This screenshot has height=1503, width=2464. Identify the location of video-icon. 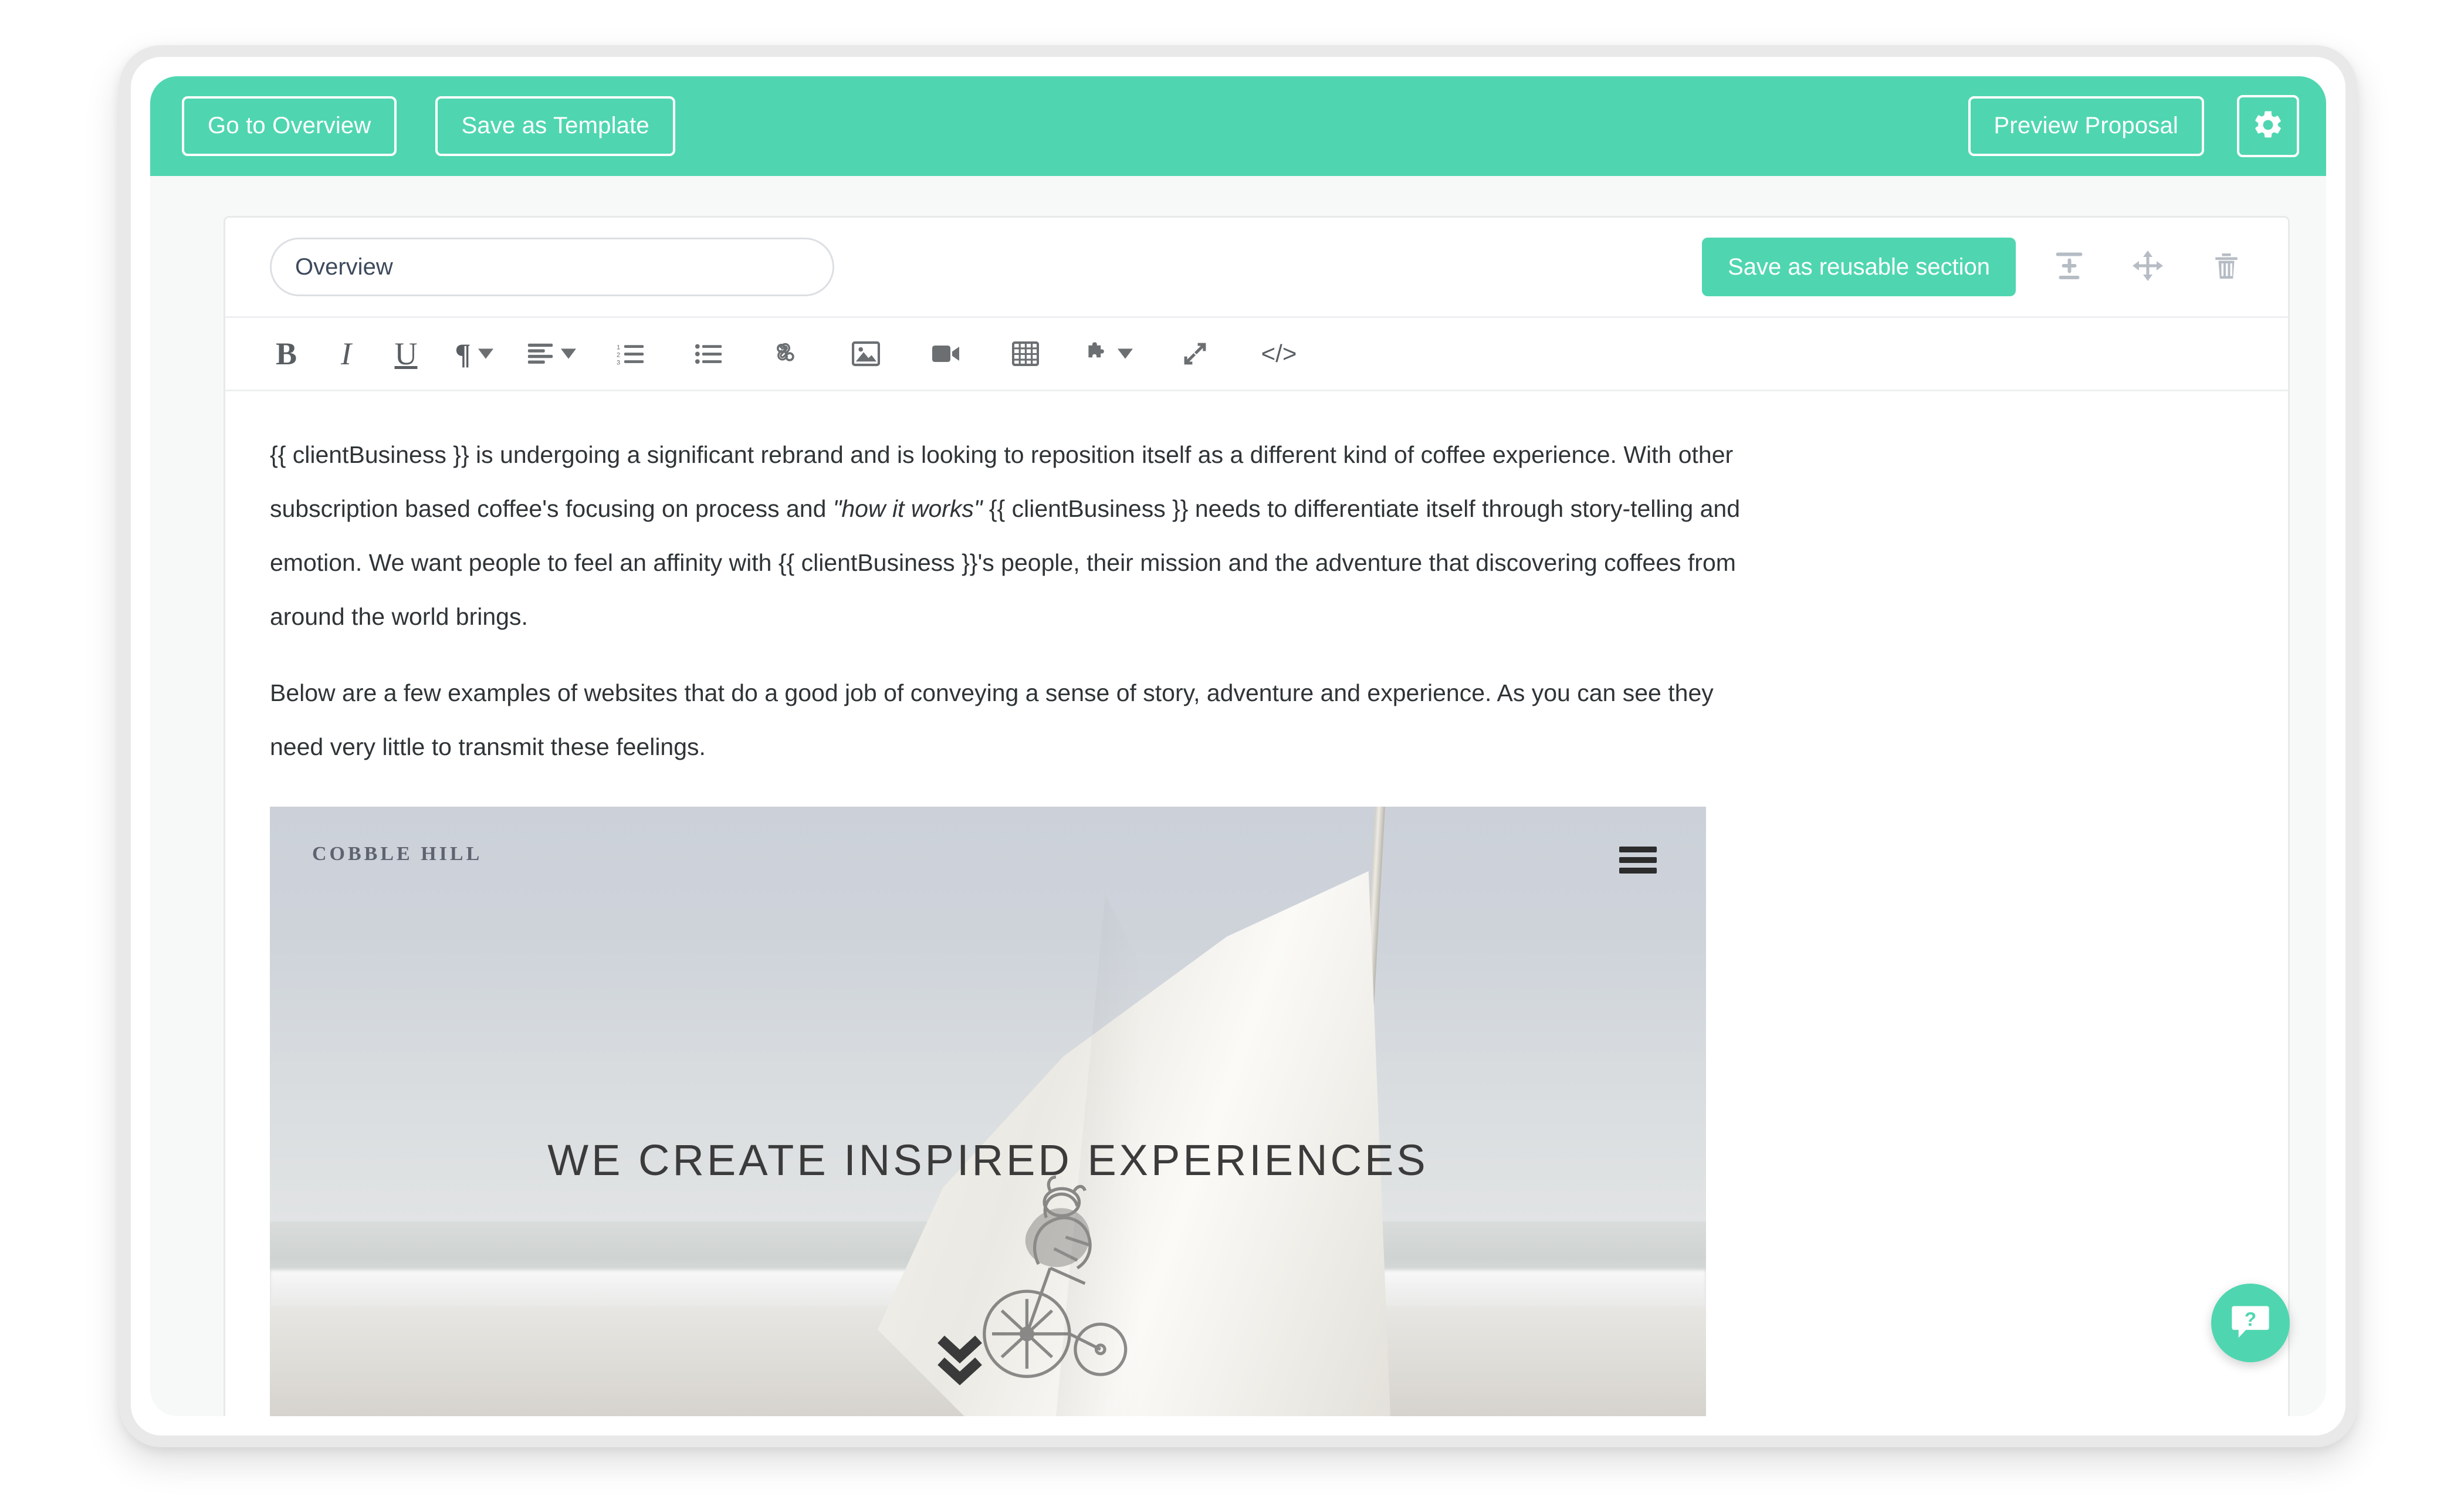
(946, 353).